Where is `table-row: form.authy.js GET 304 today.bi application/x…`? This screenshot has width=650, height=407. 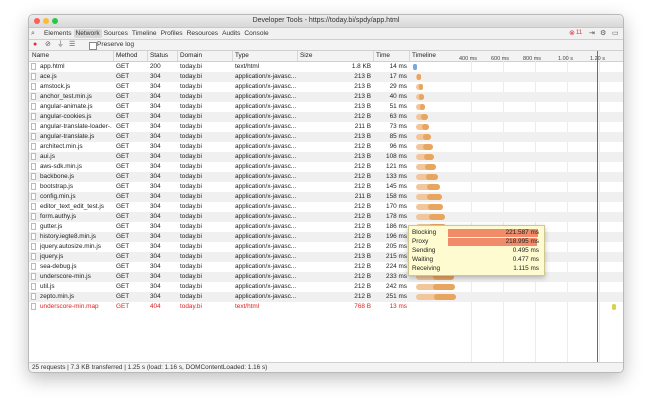
table-row: form.authy.js GET 304 today.bi application/x… is located at coordinates (326, 217).